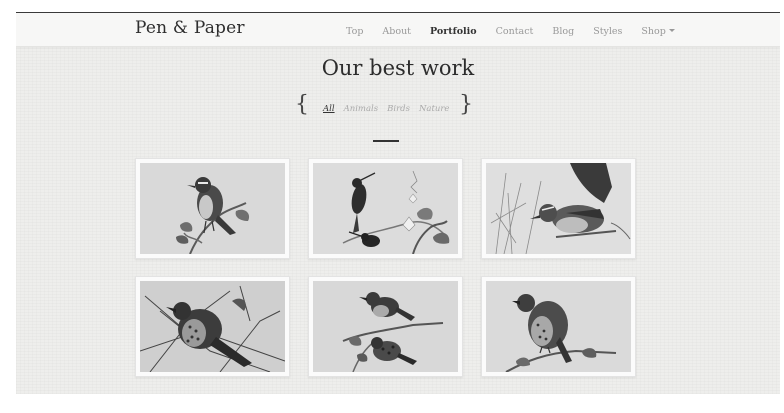 Image resolution: width=784 pixels, height=413 pixels. I want to click on left-brace-ornament: {, so click(302, 104).